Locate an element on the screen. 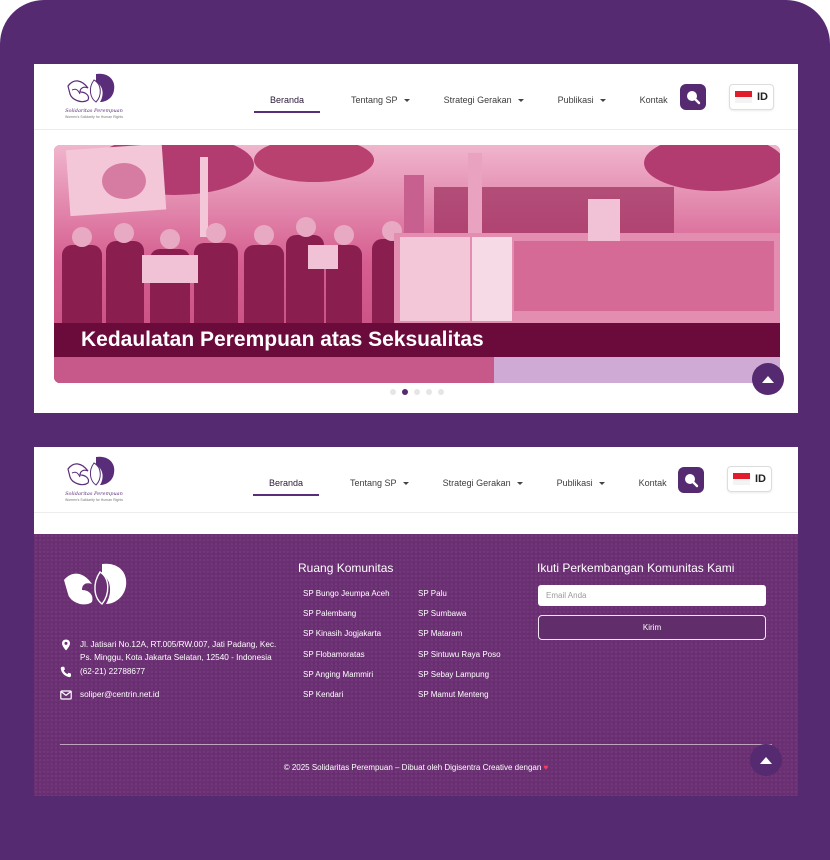 This screenshot has height=860, width=830. slider-dot-active is located at coordinates (405, 392).